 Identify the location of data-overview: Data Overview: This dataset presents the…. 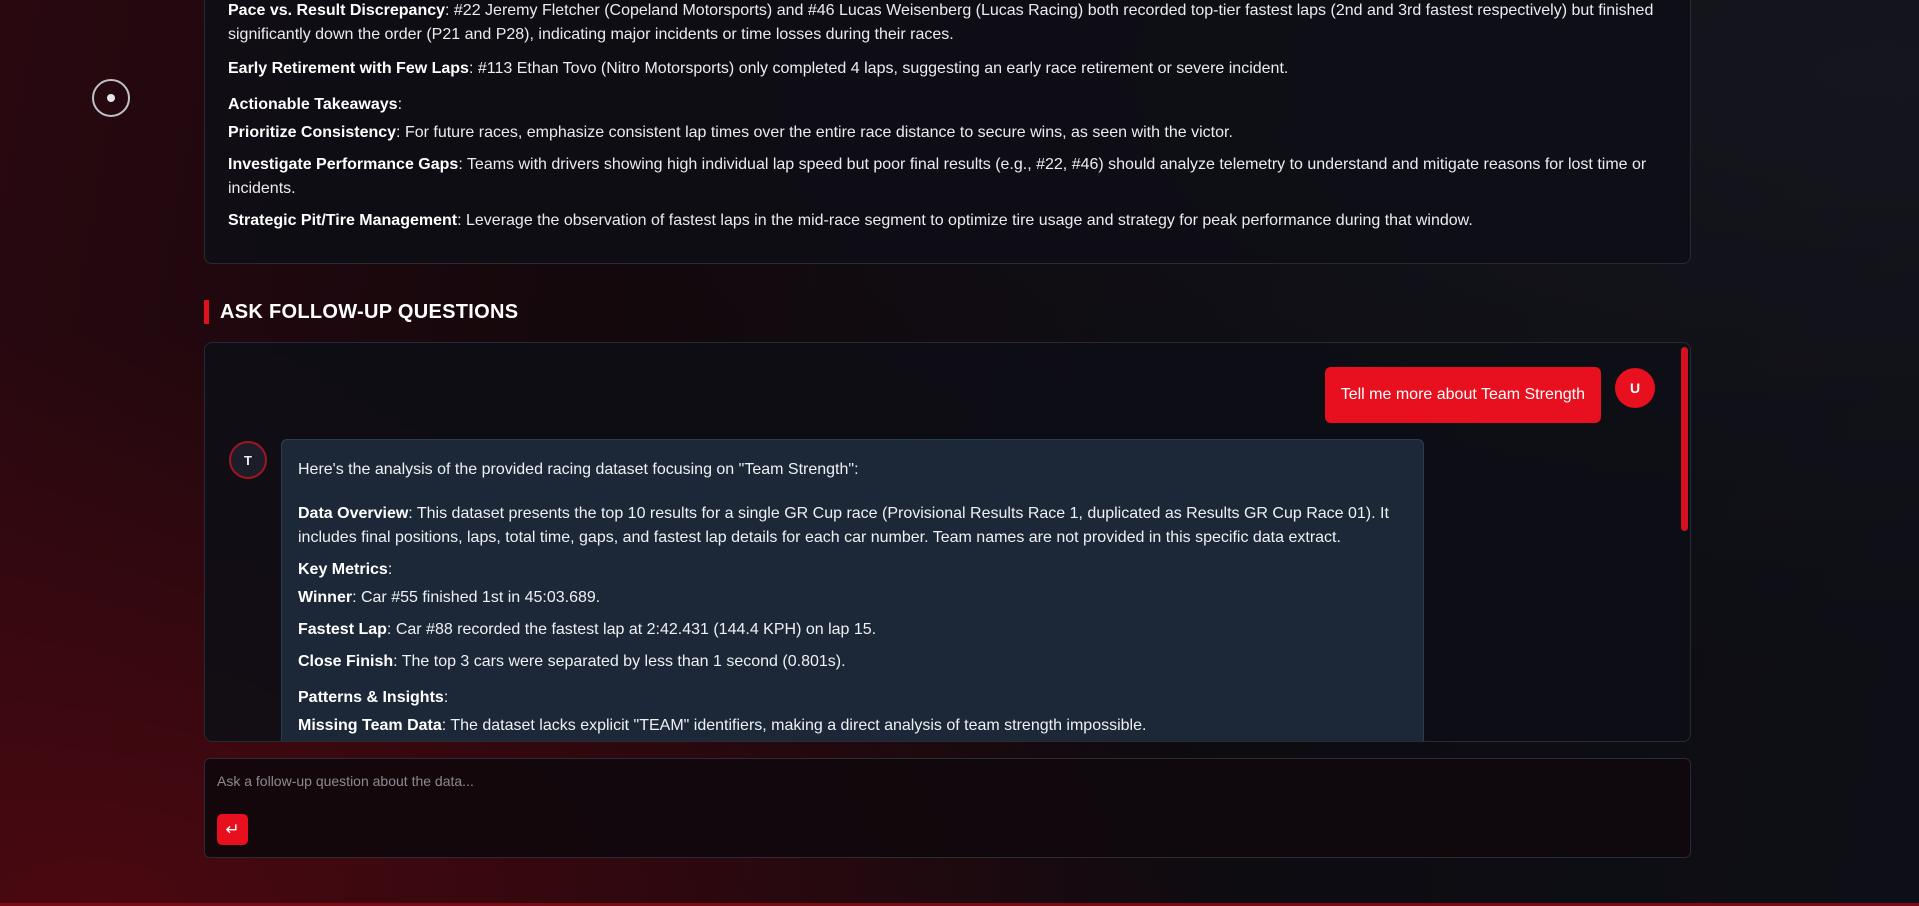
(853, 526).